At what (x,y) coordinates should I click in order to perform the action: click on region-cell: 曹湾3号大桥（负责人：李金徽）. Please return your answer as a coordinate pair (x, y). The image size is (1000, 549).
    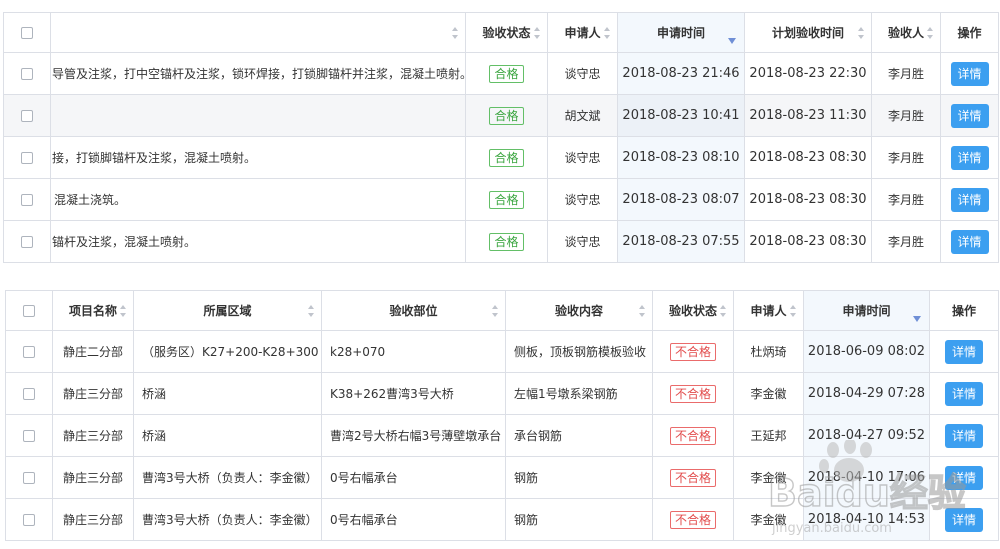
    Looking at the image, I should click on (227, 519).